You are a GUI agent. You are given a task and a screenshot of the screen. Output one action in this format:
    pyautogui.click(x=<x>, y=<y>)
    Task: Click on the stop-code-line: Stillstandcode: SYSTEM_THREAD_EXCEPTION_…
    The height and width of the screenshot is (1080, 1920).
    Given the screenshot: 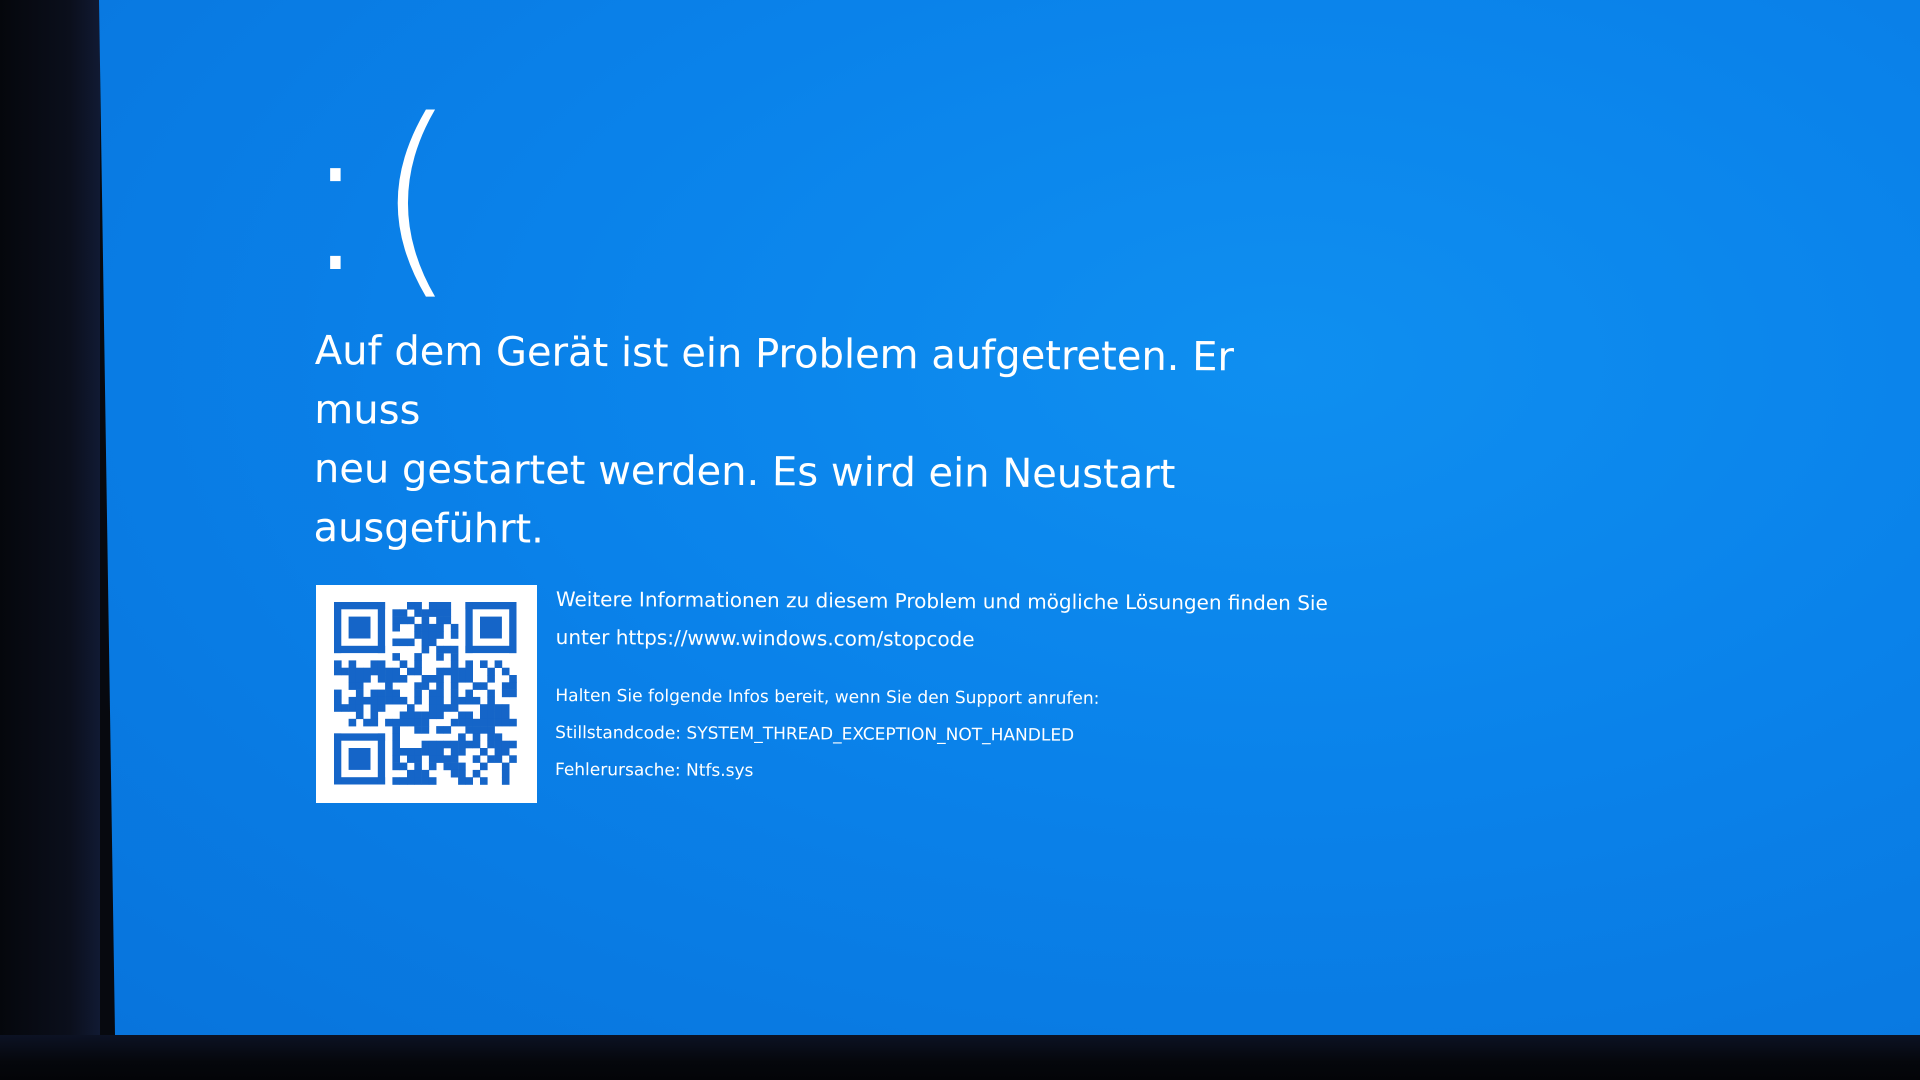 What is the action you would take?
    pyautogui.click(x=1005, y=736)
    